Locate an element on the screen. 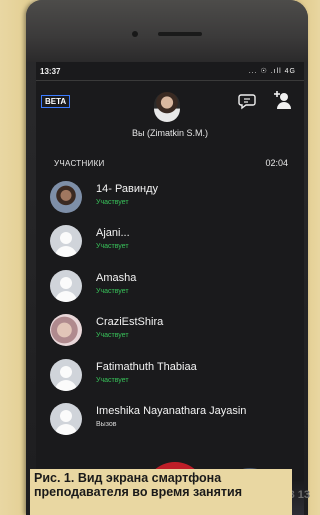  participants-title: УЧАСТНИКИ is located at coordinates (79, 163).